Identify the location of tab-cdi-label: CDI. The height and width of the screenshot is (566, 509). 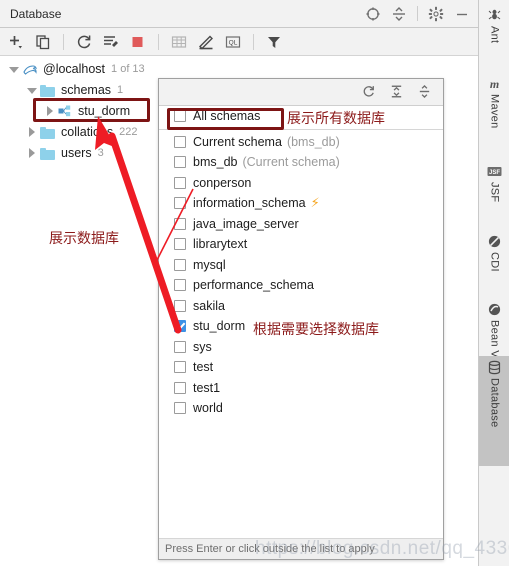
(494, 262).